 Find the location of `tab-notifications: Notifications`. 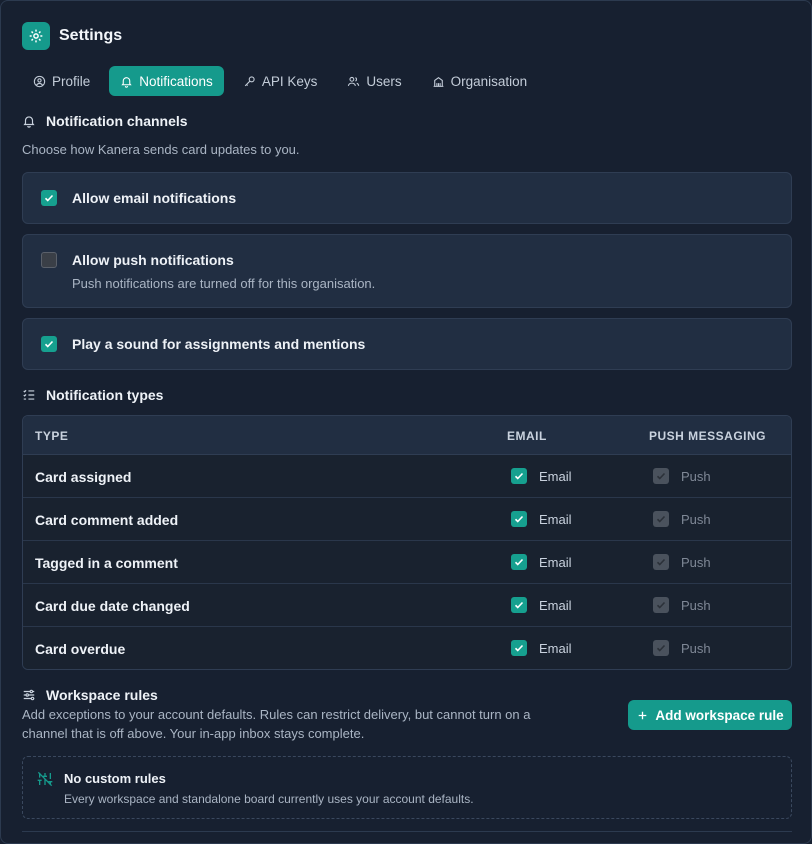

tab-notifications: Notifications is located at coordinates (166, 81).